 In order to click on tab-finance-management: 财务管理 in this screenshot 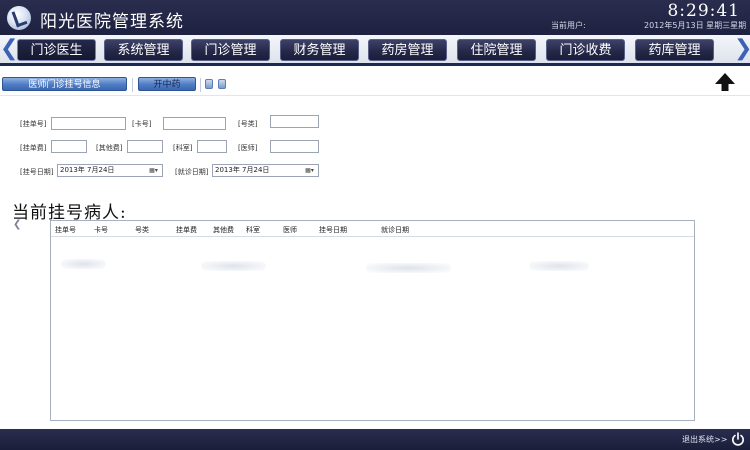, I will do `click(319, 50)`.